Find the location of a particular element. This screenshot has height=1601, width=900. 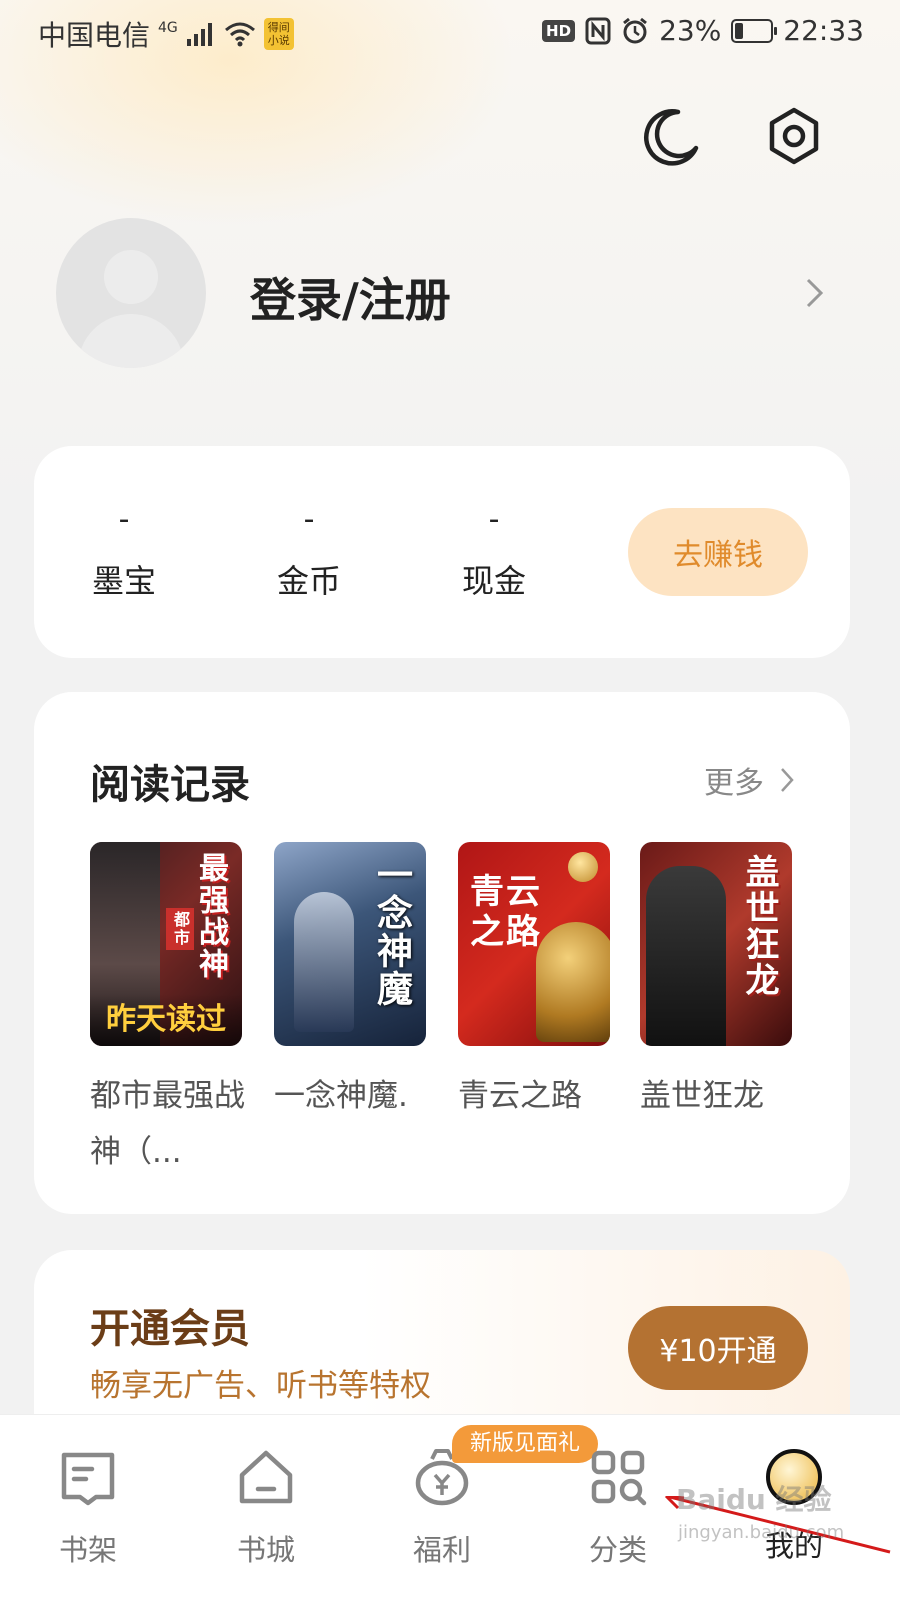

carrier-name: 中国电信 is located at coordinates (94, 35).